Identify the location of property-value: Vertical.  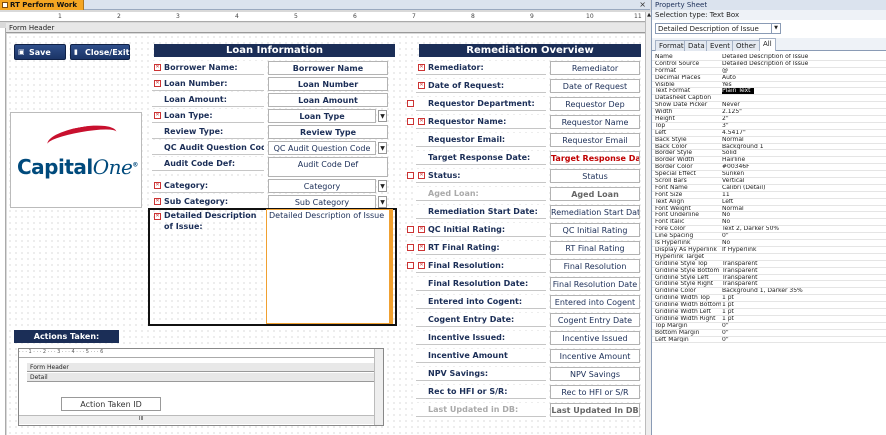
(802, 181).